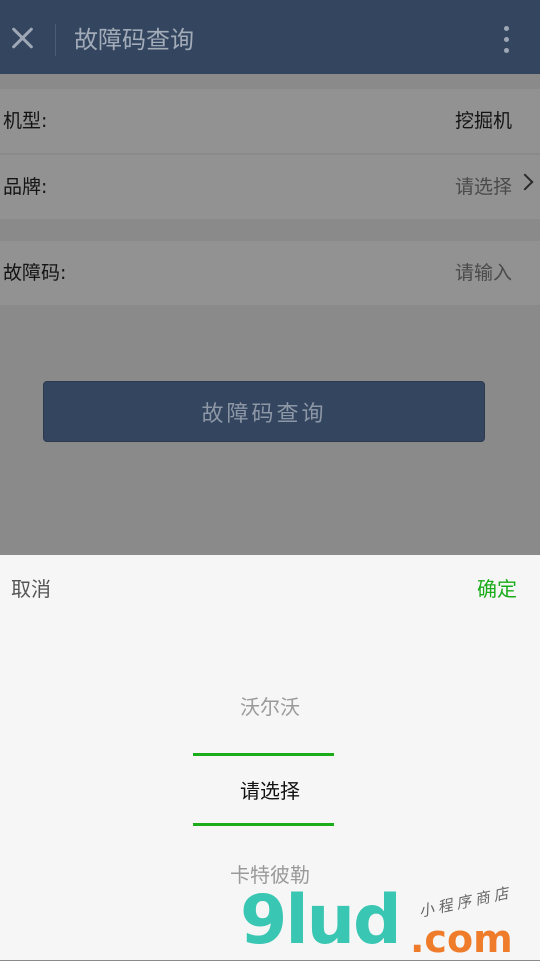 This screenshot has width=540, height=961. What do you see at coordinates (22, 38) in the screenshot?
I see `close-icon` at bounding box center [22, 38].